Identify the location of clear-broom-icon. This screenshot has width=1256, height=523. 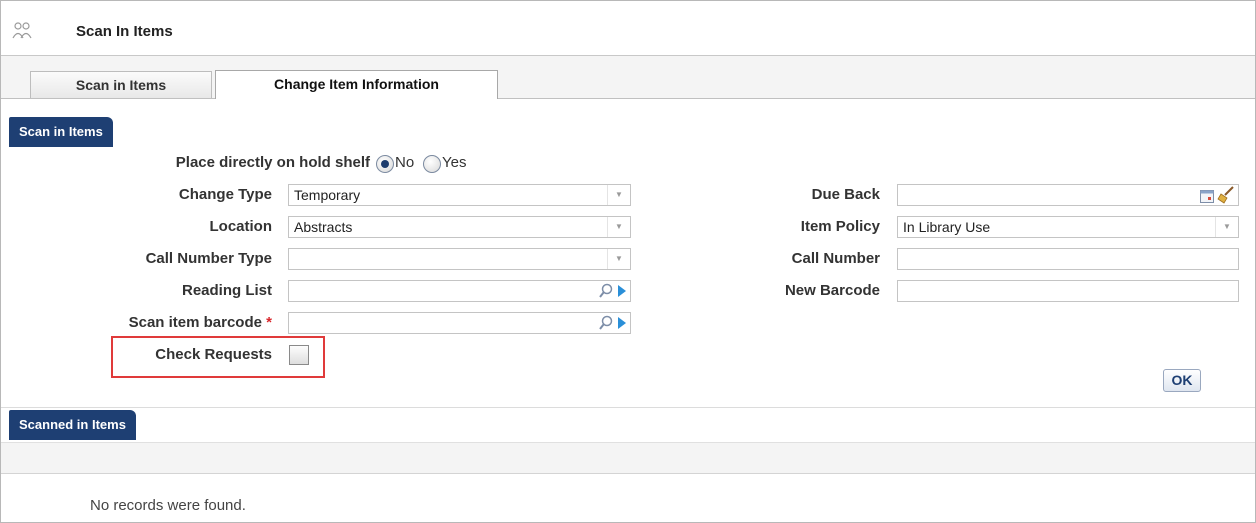
(1226, 197).